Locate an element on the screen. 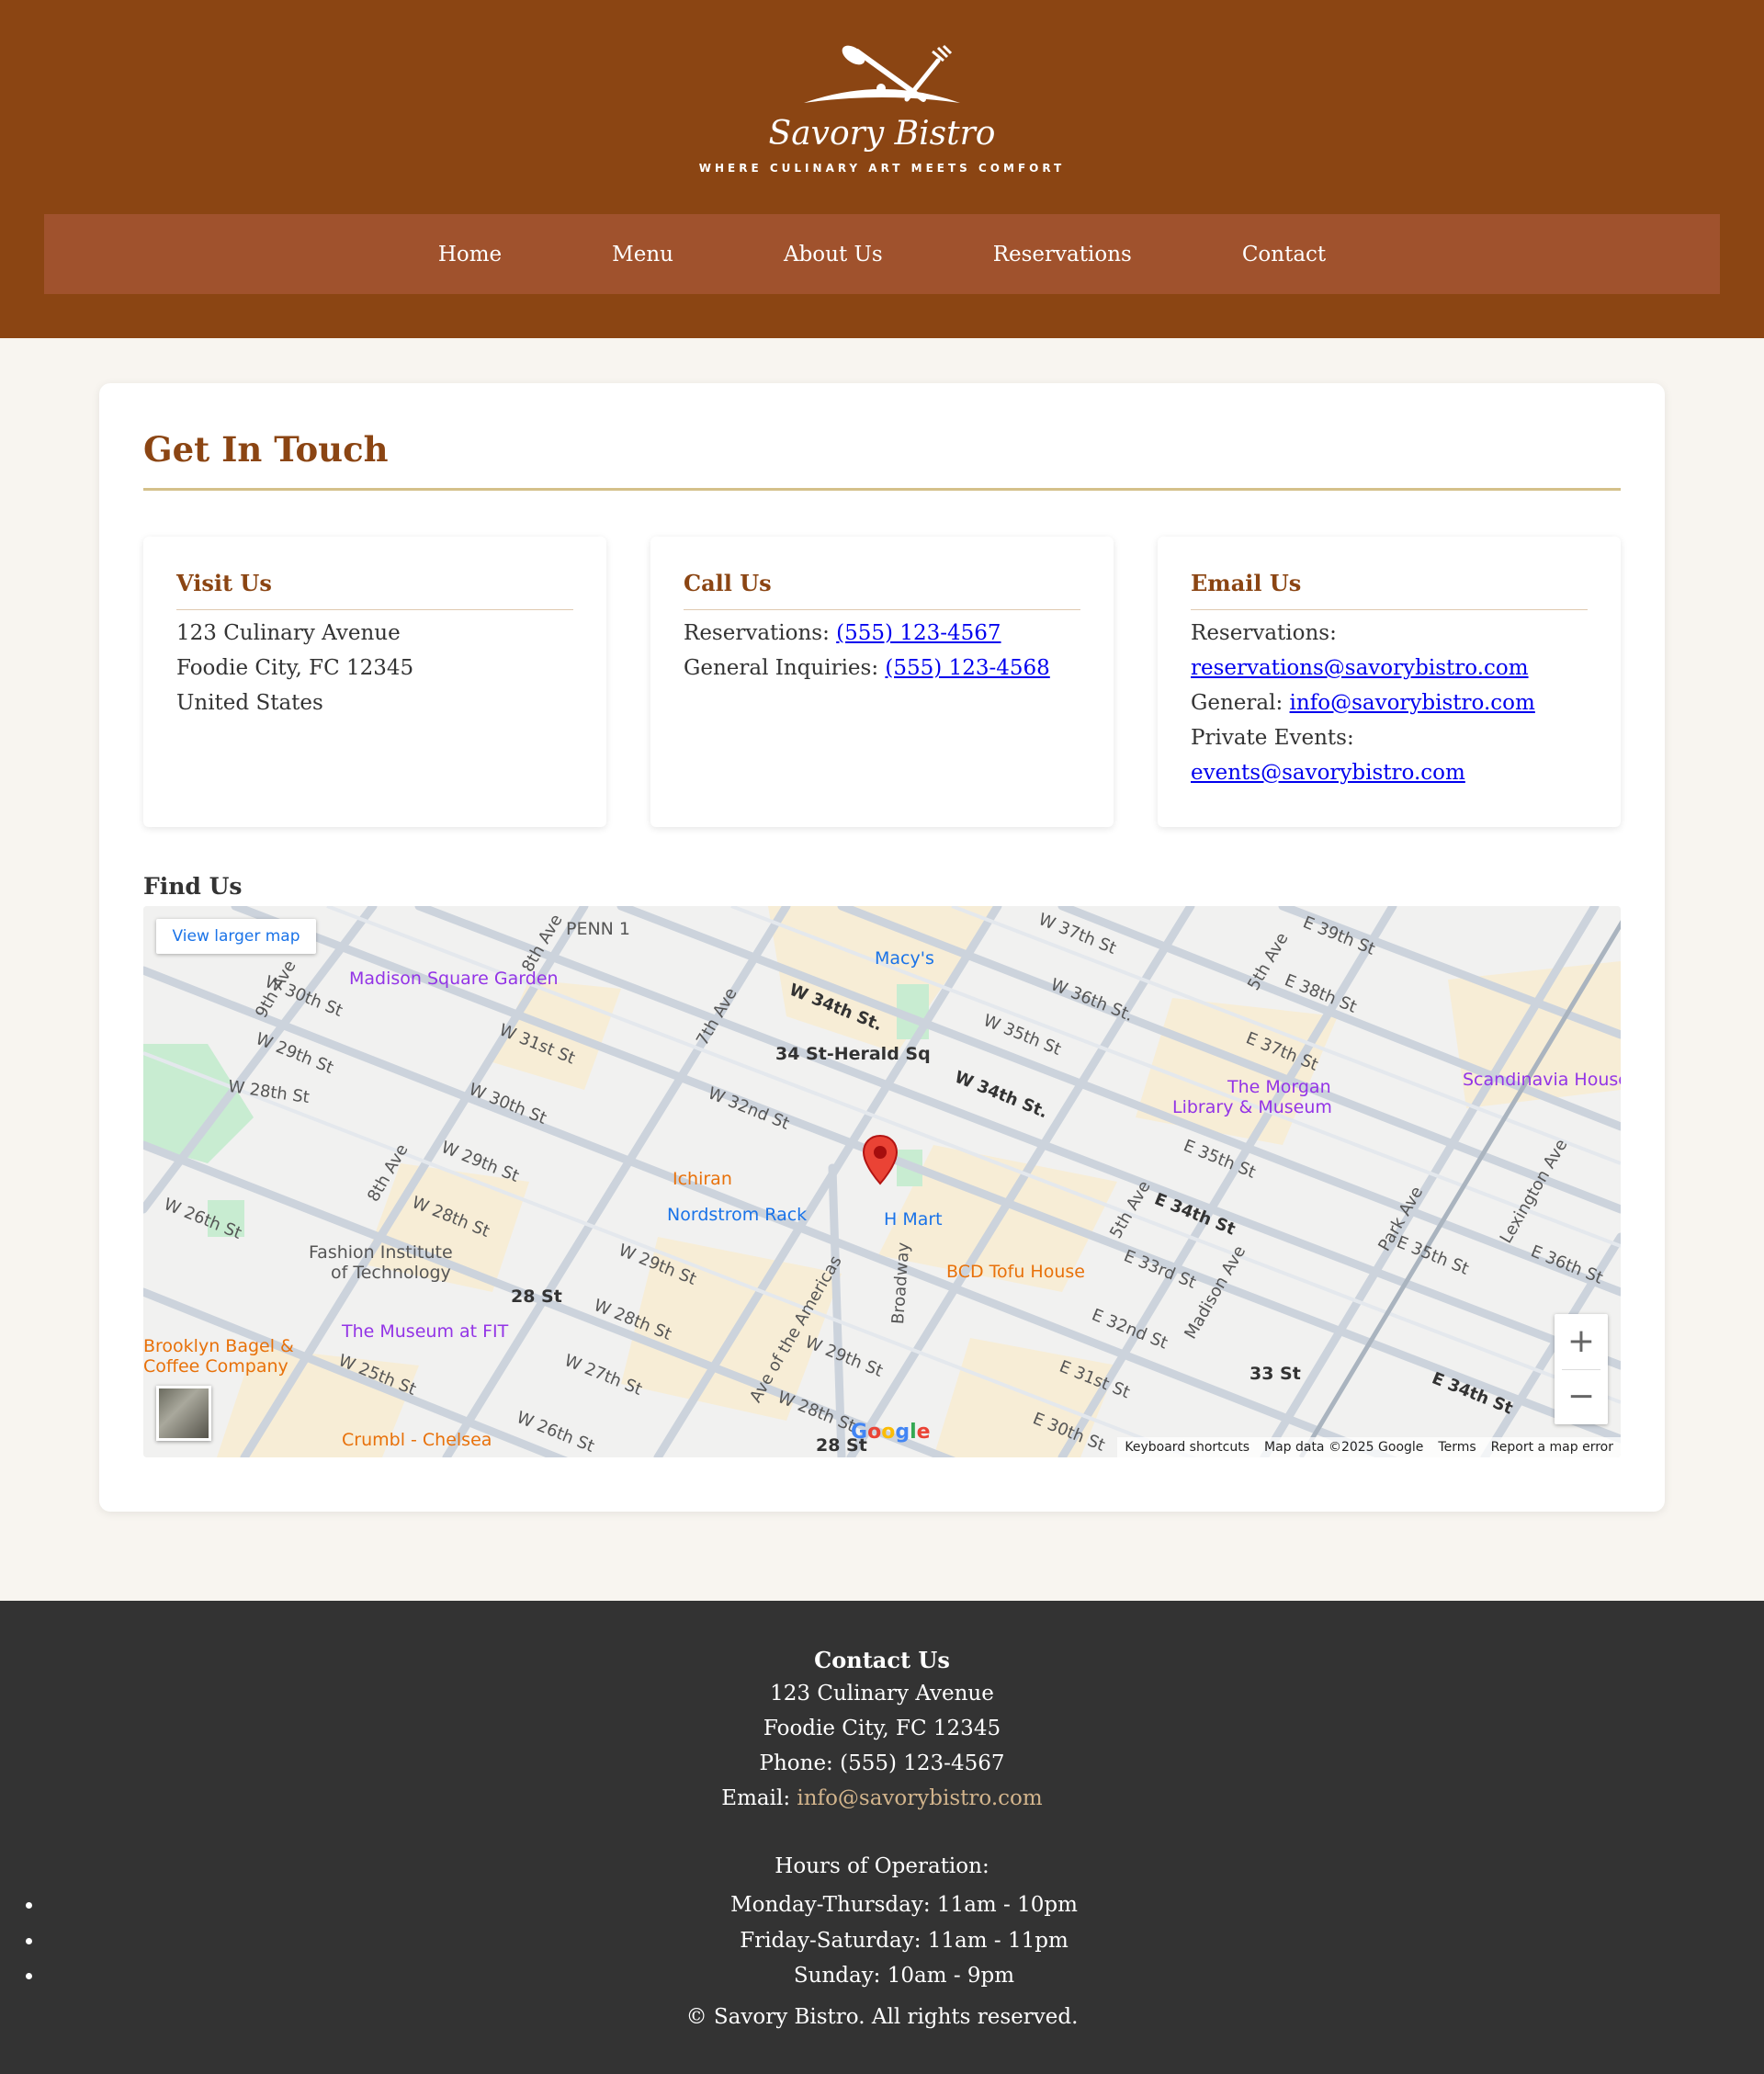 This screenshot has width=1764, height=2074. zoom-controls: + − is located at coordinates (1581, 1369).